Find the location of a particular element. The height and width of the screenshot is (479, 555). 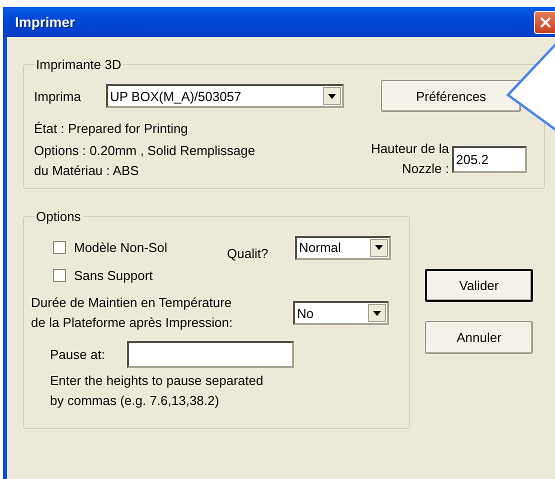

preferences-button: Préférences is located at coordinates (451, 96).